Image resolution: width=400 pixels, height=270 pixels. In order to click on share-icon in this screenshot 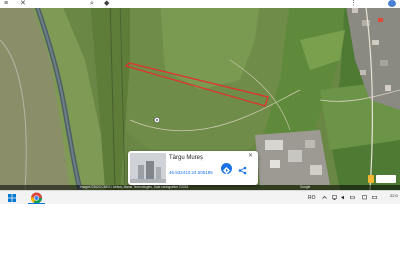, I will do `click(242, 170)`.